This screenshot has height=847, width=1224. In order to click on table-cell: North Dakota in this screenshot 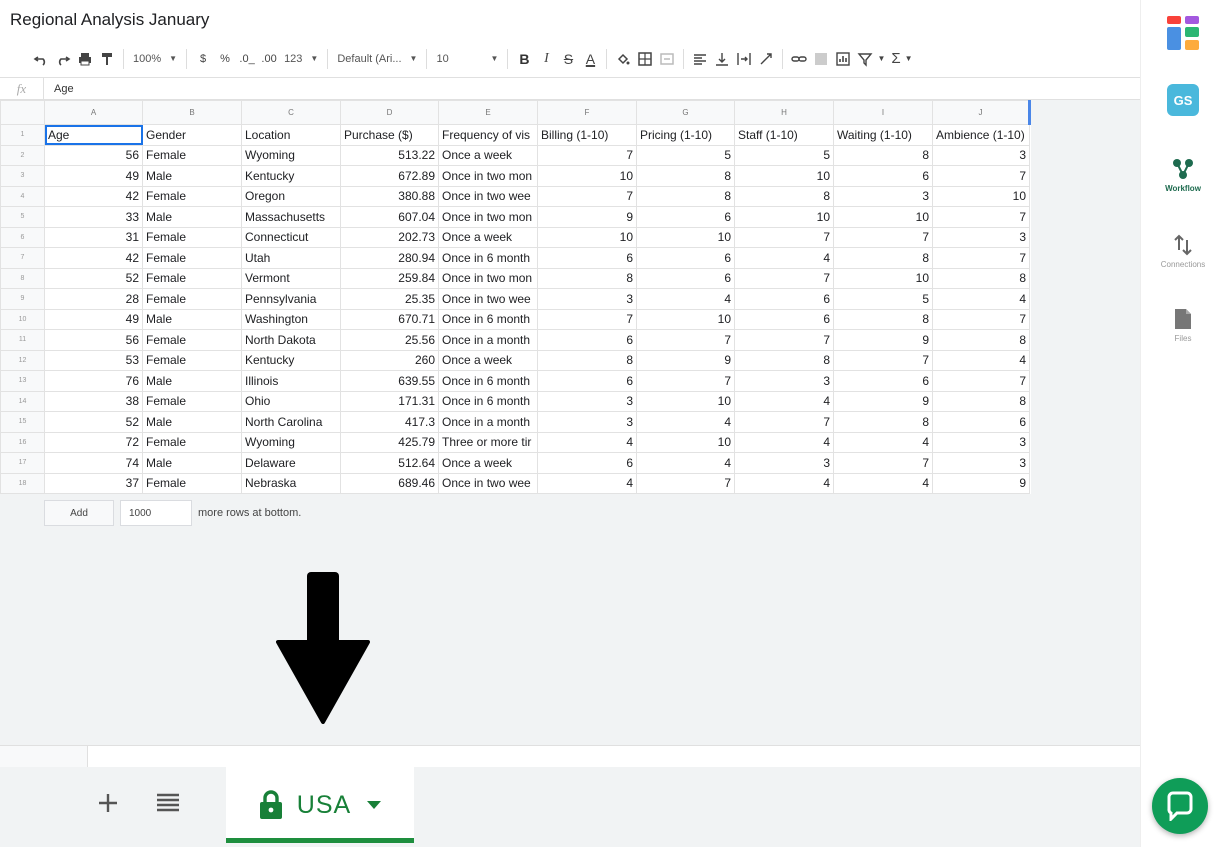, I will do `click(291, 340)`.